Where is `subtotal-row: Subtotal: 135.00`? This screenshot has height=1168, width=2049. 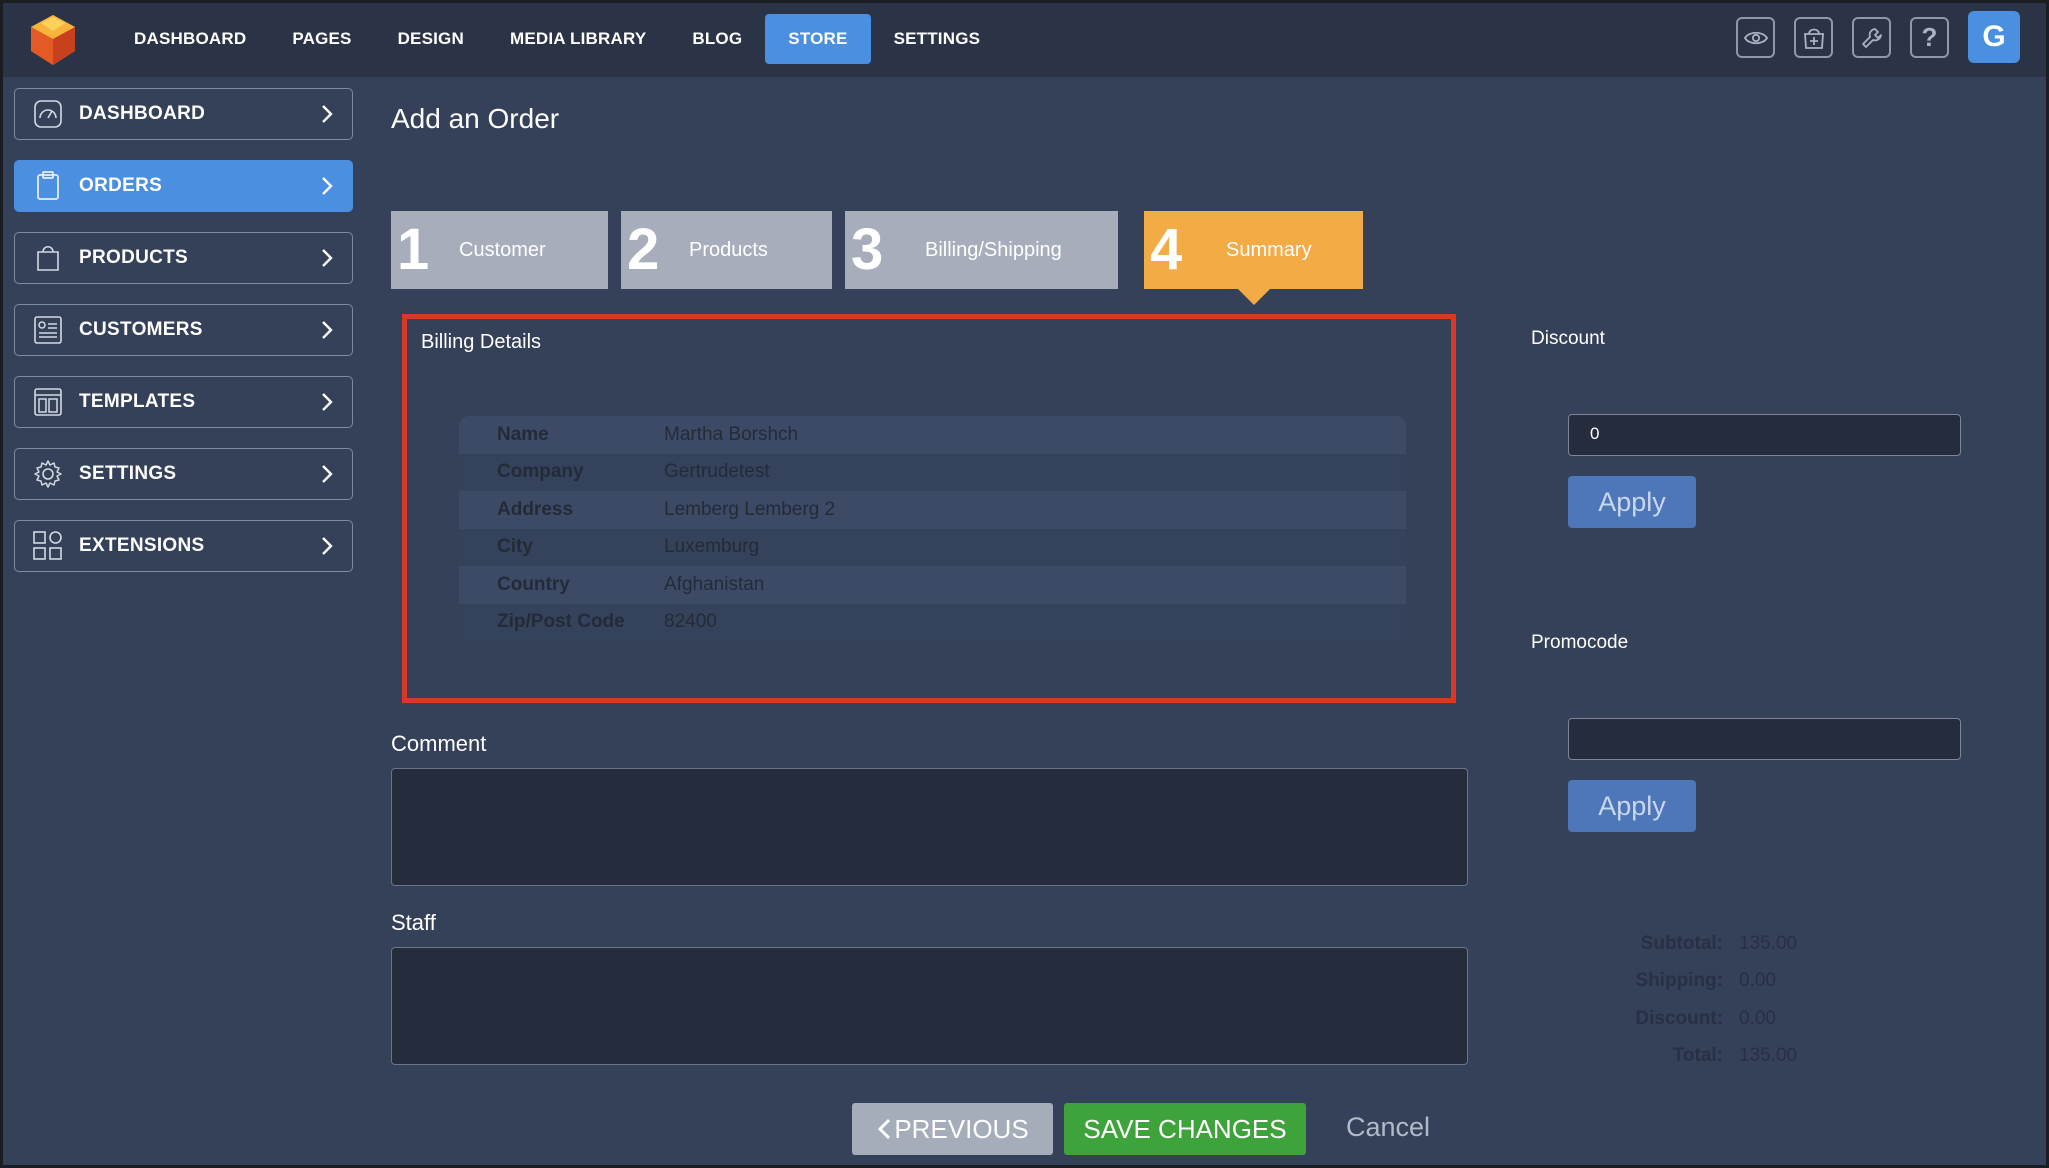
subtotal-row: Subtotal: 135.00 is located at coordinates (1695, 944).